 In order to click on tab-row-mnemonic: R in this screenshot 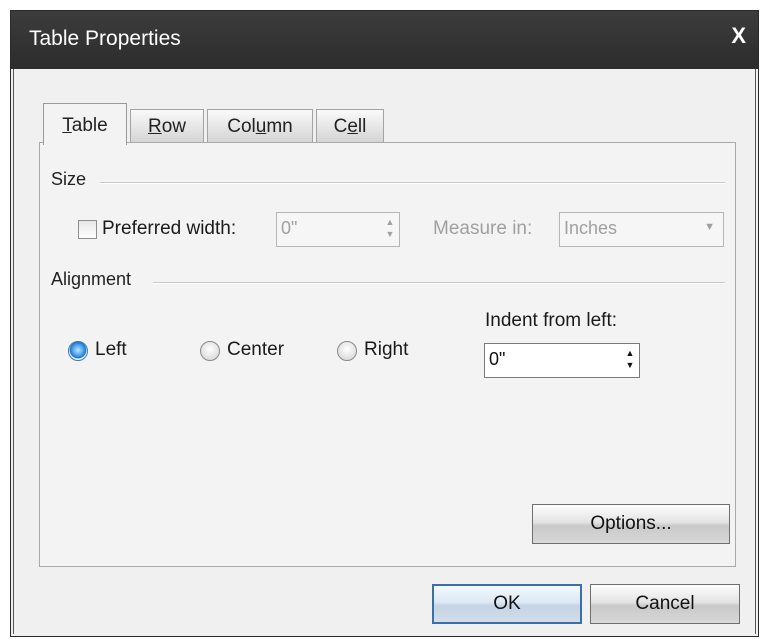, I will do `click(154, 126)`.